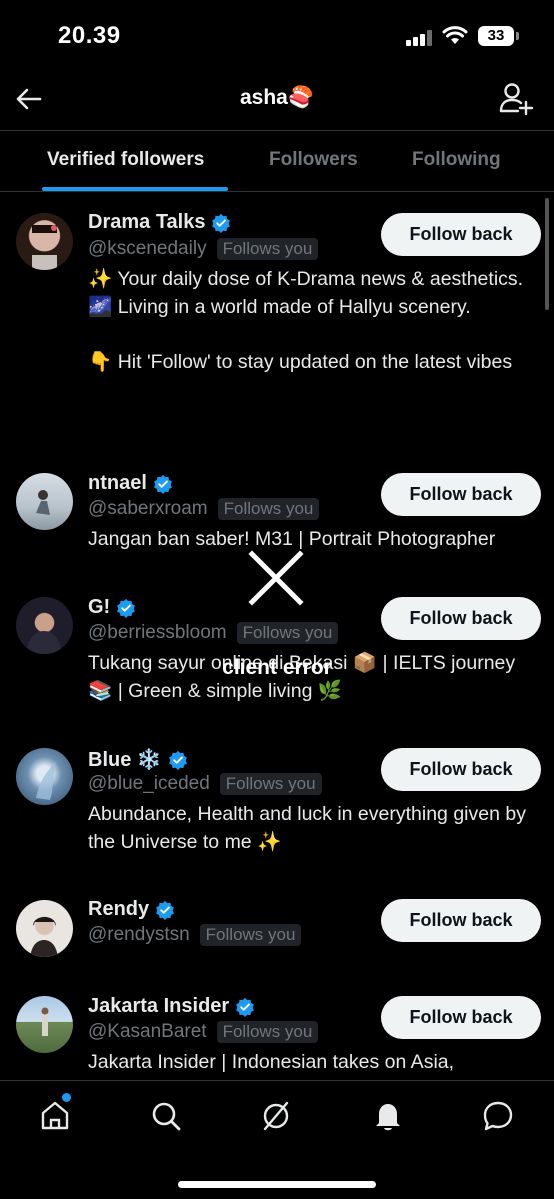 Image resolution: width=554 pixels, height=1199 pixels. Describe the element at coordinates (117, 483) in the screenshot. I see `user-name: ntnael` at that location.